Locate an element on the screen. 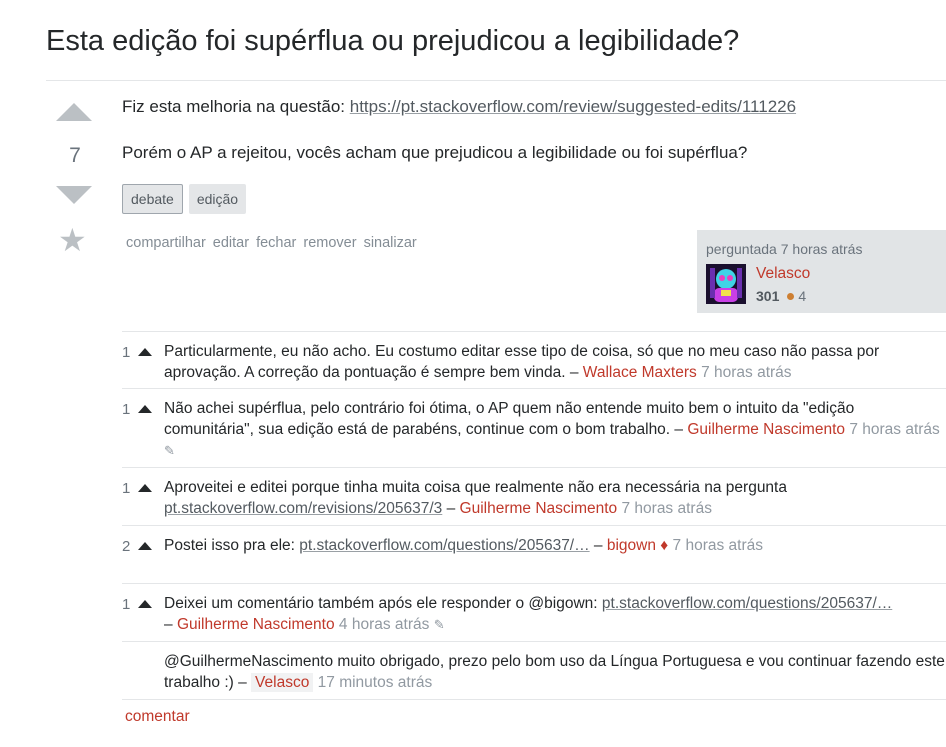 Image resolution: width=946 pixels, height=747 pixels. moderator-diamond-icon: ♦ is located at coordinates (664, 545).